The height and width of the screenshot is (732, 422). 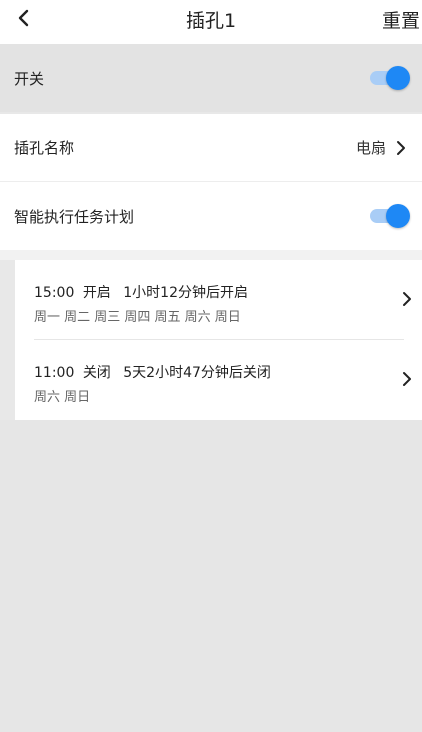 I want to click on schedule-action: 开启, so click(x=96, y=293).